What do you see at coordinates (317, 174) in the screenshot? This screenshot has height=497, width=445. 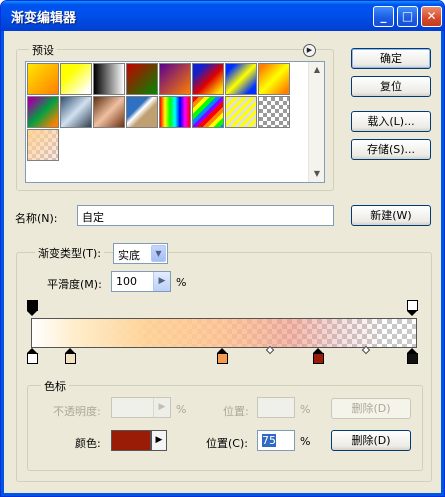 I see `scroll-down-icon: ▼` at bounding box center [317, 174].